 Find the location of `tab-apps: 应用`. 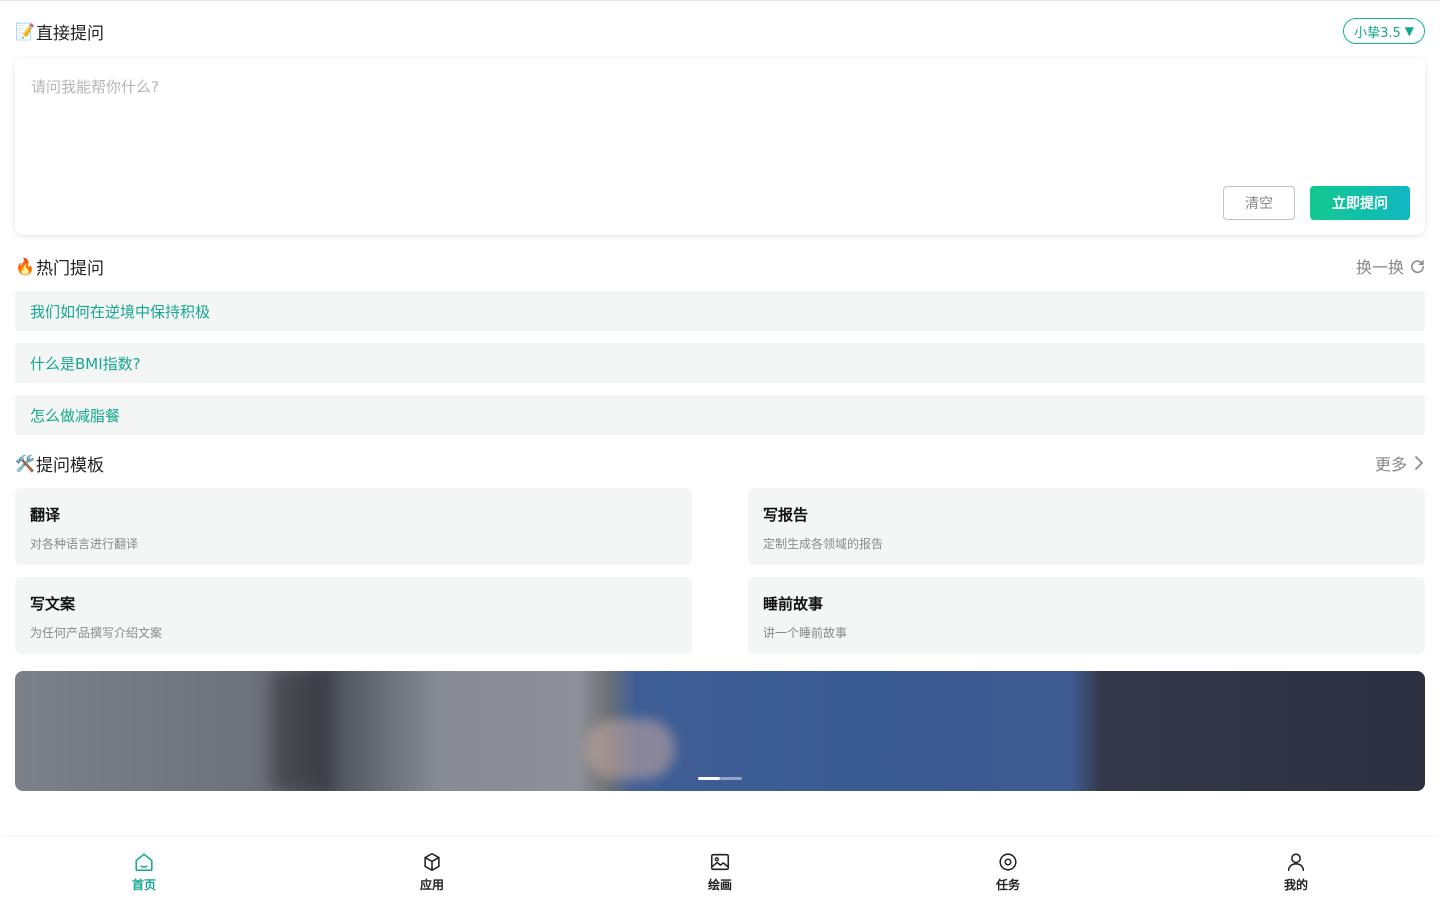

tab-apps: 应用 is located at coordinates (432, 868).